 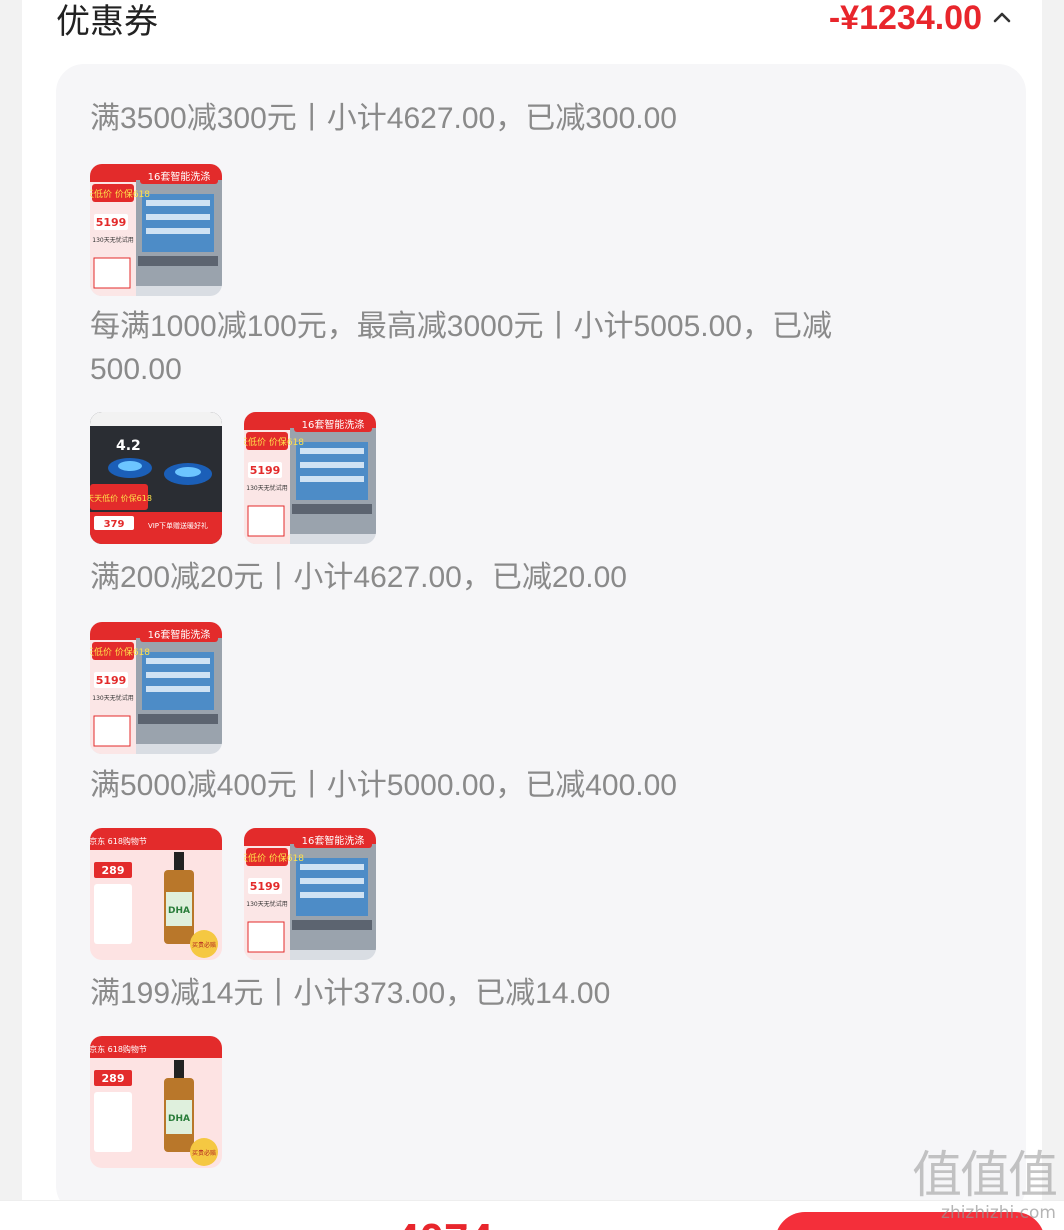 I want to click on watermark-url: zhizhizhi.com, so click(x=998, y=1213).